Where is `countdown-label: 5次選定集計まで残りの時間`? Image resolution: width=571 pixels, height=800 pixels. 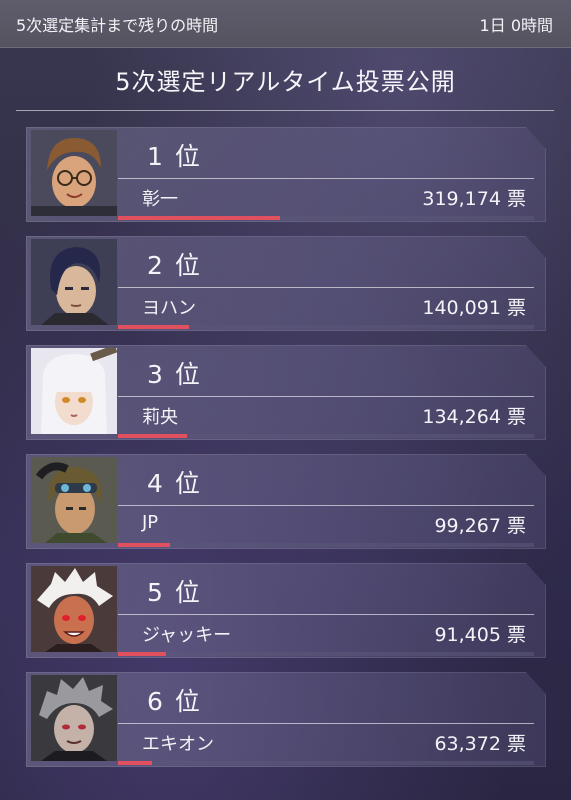
countdown-label: 5次選定集計まで残りの時間 is located at coordinates (117, 25).